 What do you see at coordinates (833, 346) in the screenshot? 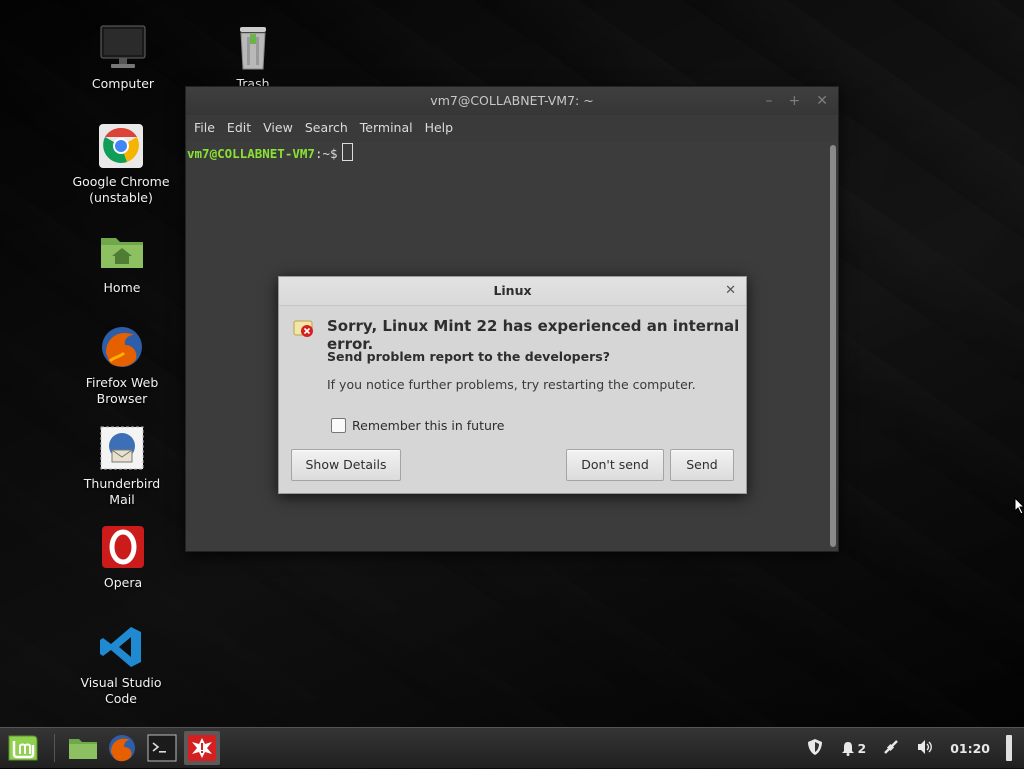
I see `terminal-scrollbar` at bounding box center [833, 346].